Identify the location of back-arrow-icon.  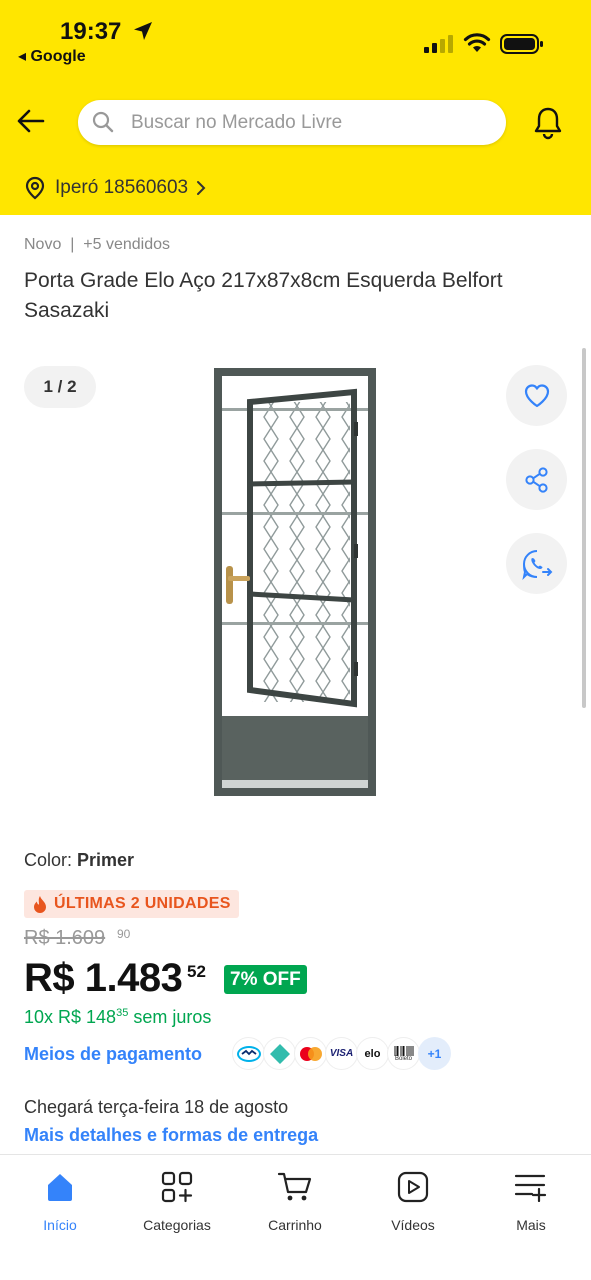
(31, 121).